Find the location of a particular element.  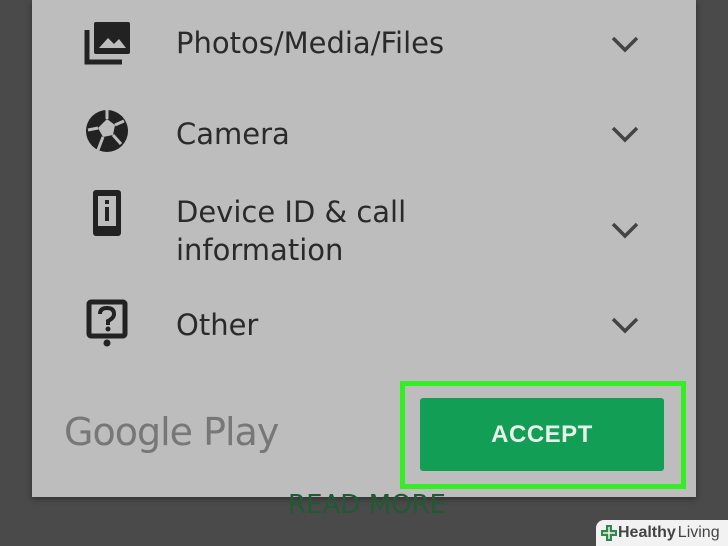

read-more-link: READ MORE is located at coordinates (367, 505).